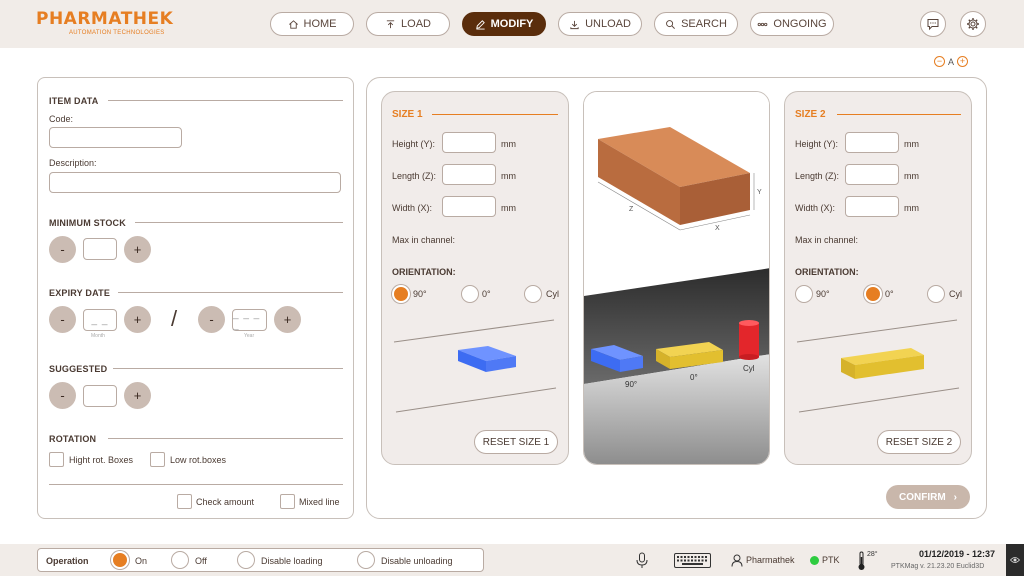  I want to click on font-size-label: A, so click(951, 61).